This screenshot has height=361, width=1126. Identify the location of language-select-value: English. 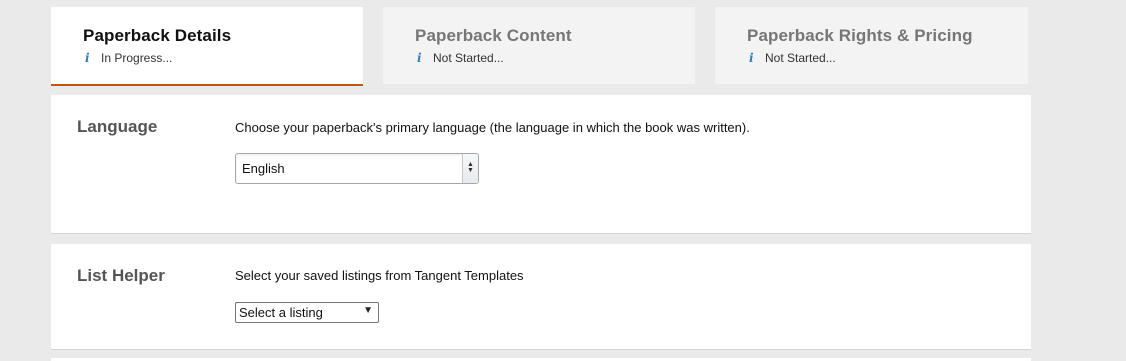
(263, 168).